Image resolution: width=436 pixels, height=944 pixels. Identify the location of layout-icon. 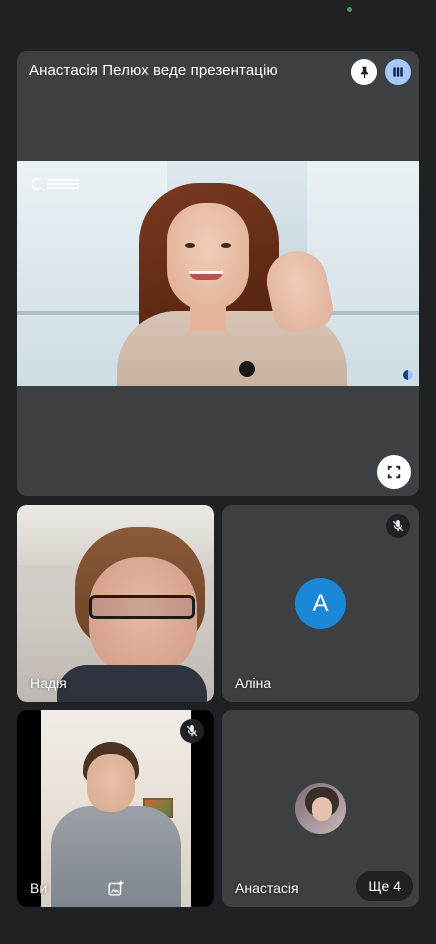
(398, 72).